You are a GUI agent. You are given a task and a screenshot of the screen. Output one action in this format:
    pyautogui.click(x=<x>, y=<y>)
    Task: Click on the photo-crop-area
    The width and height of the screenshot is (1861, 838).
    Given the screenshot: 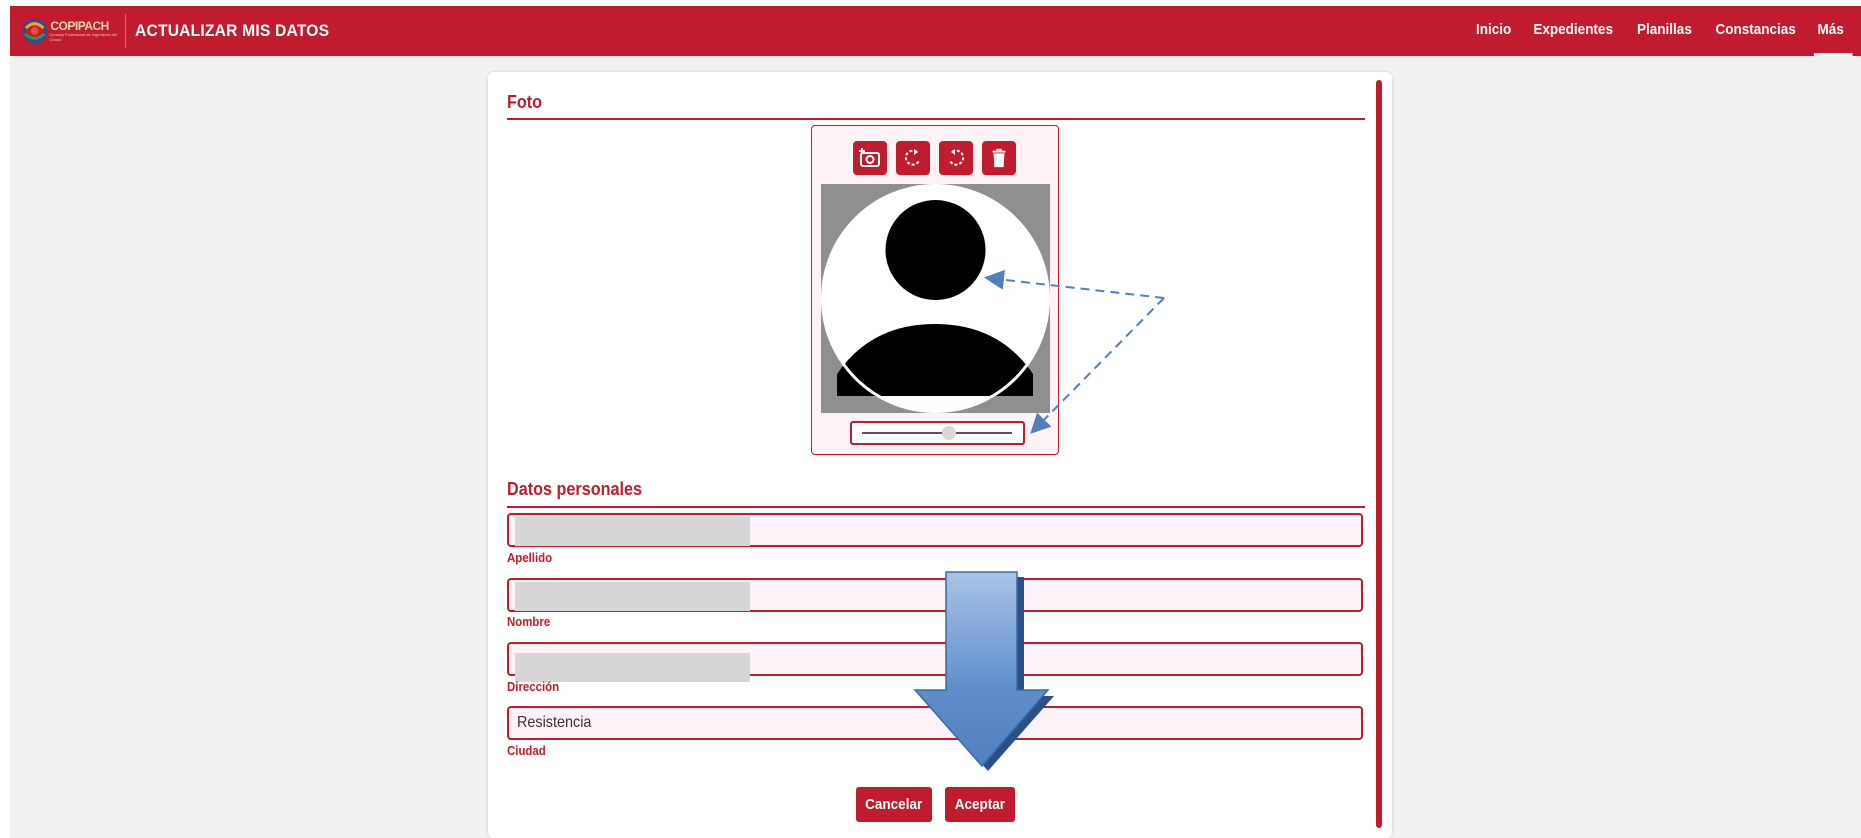 What is the action you would take?
    pyautogui.click(x=935, y=298)
    